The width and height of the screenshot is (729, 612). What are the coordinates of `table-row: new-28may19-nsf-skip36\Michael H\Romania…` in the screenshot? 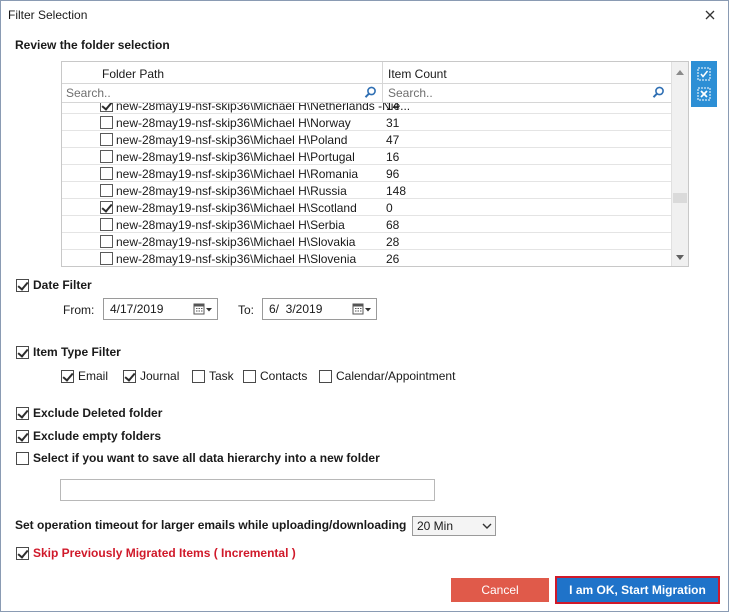 It's located at (367, 173).